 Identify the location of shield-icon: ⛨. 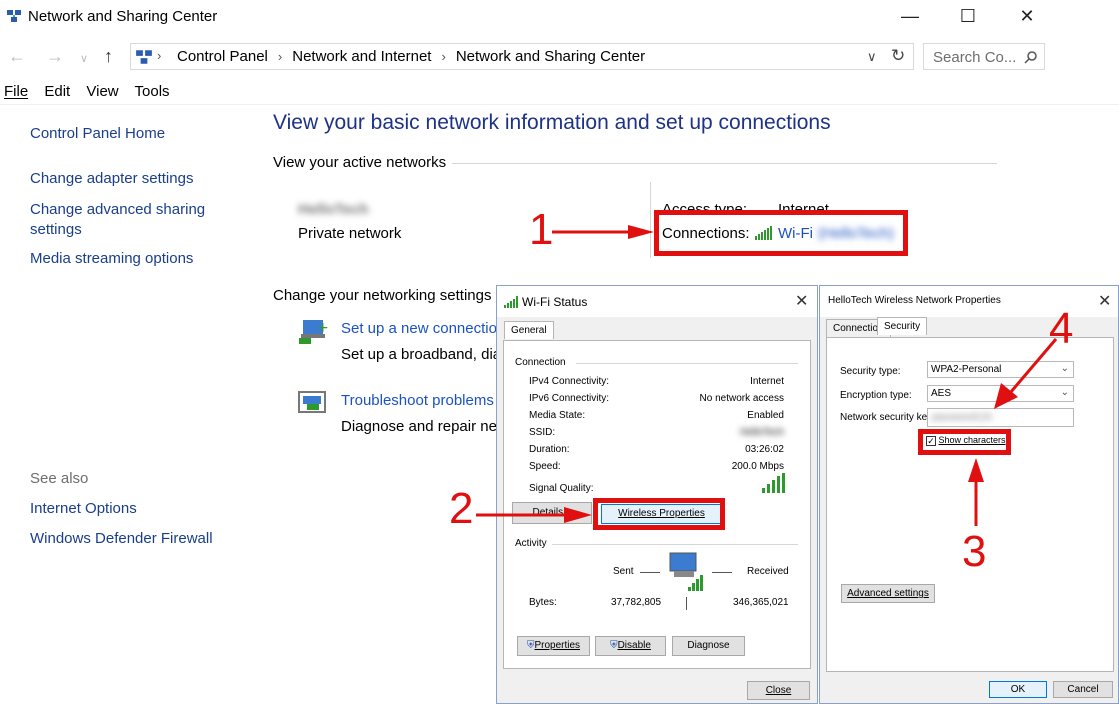
(614, 645).